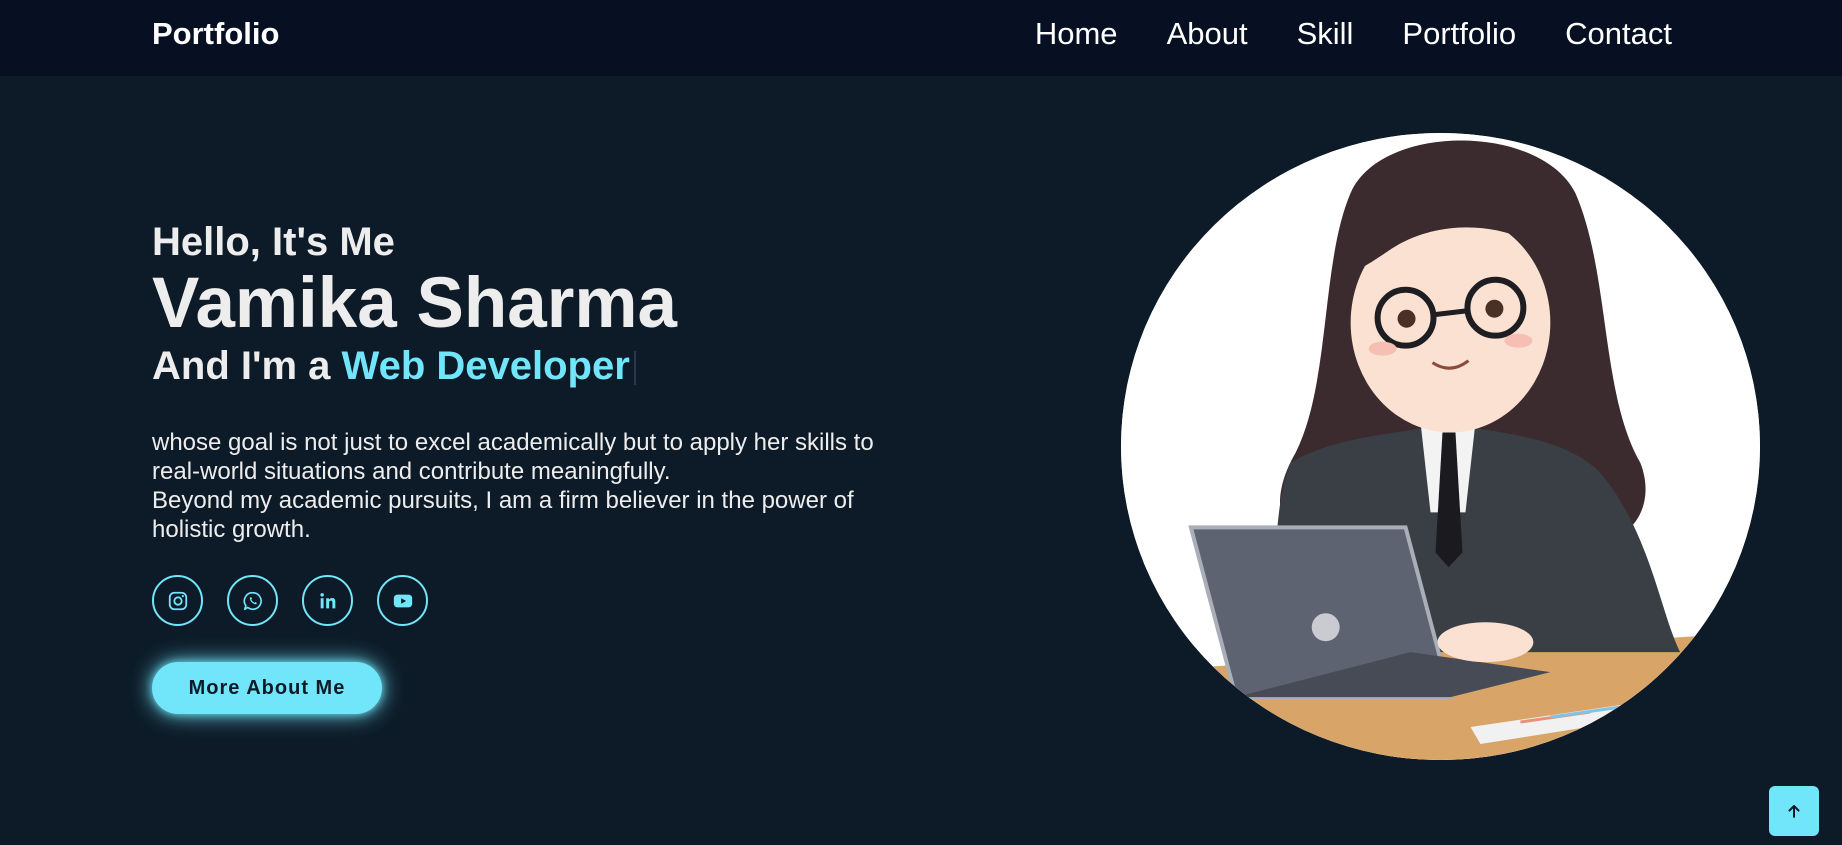  I want to click on whatsapp-link, so click(252, 600).